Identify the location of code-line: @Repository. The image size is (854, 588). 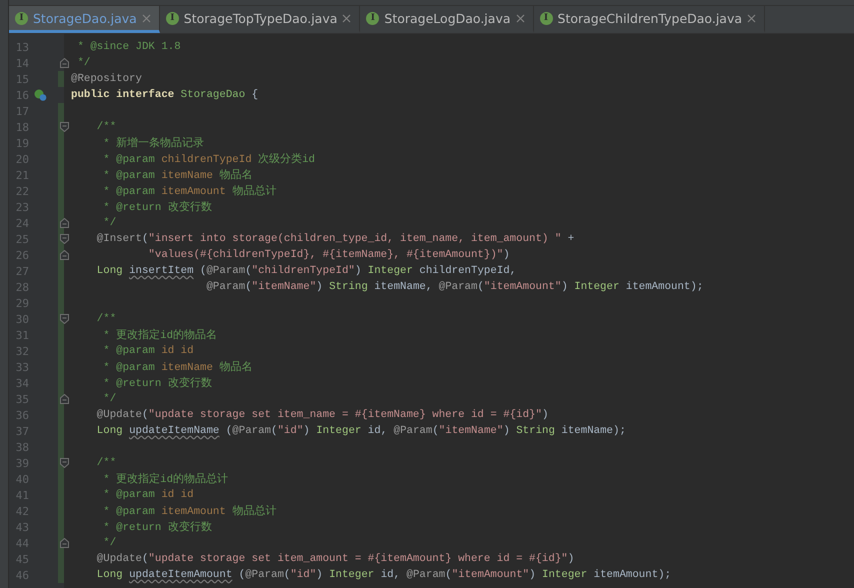
(106, 79).